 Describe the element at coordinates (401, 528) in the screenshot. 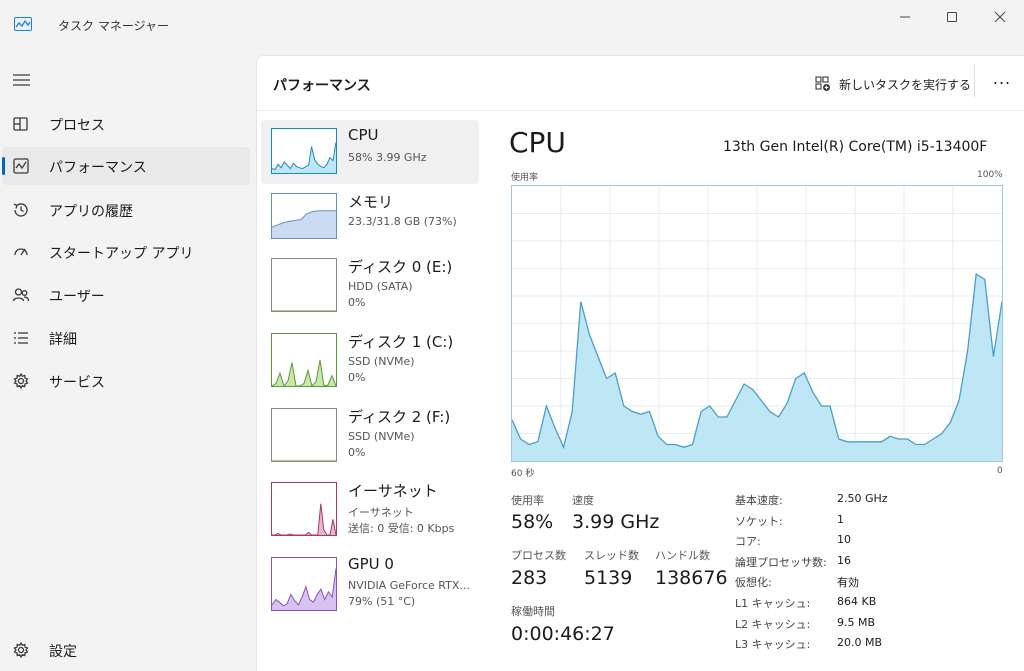

I see `perf-item-throughput: 送信: 0 受信: 0 Kbps` at that location.